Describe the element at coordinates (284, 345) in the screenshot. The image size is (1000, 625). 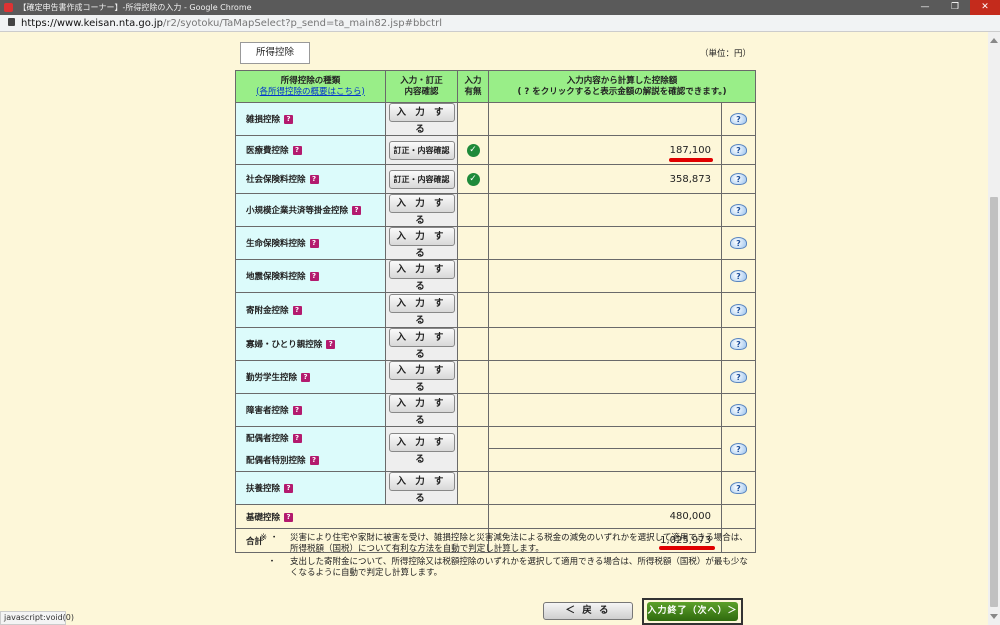
I see `row-name: 寡婦・ひとり親控除` at that location.